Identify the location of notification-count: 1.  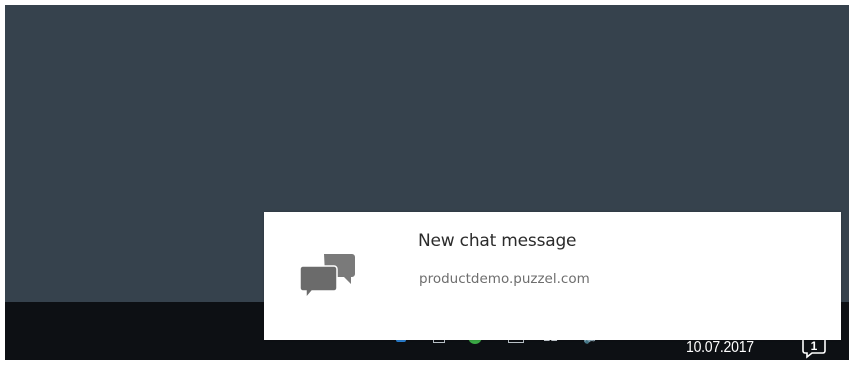
(814, 346).